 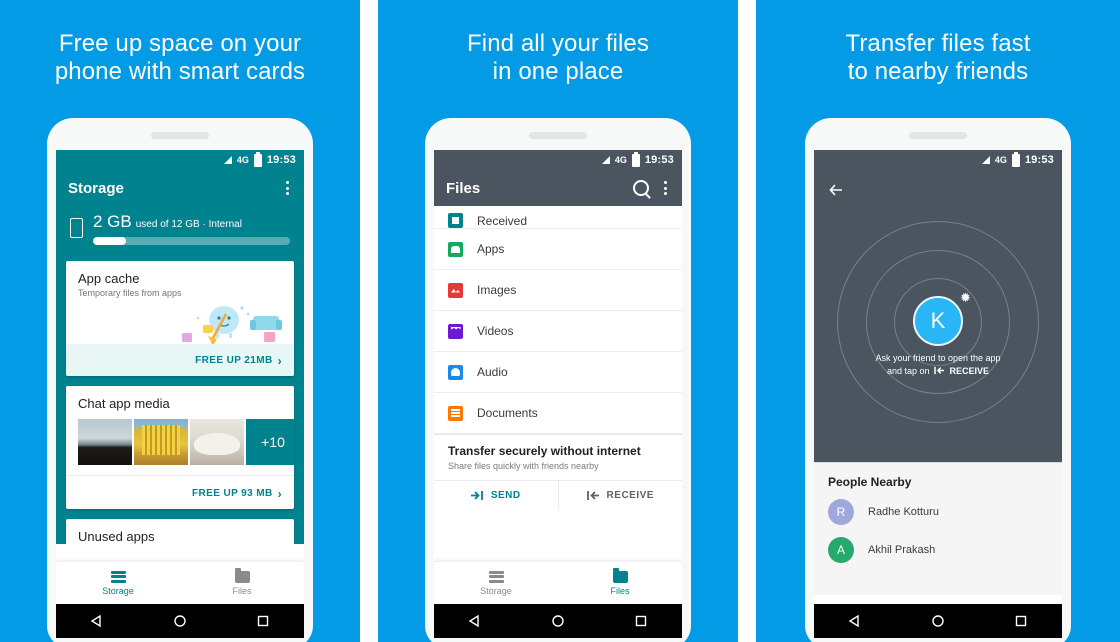 What do you see at coordinates (558, 290) in the screenshot?
I see `file-row-images: Images` at bounding box center [558, 290].